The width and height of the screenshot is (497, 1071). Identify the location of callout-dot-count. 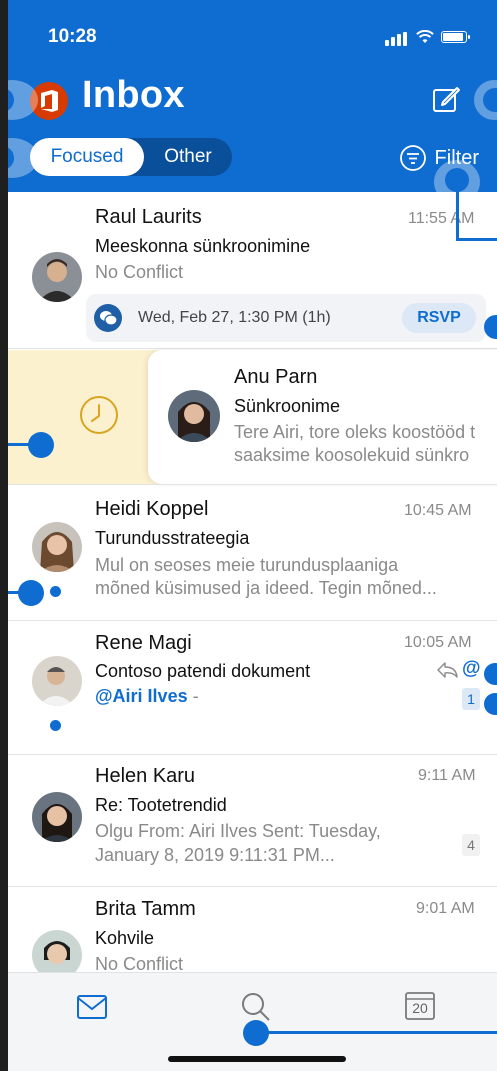
(490, 704).